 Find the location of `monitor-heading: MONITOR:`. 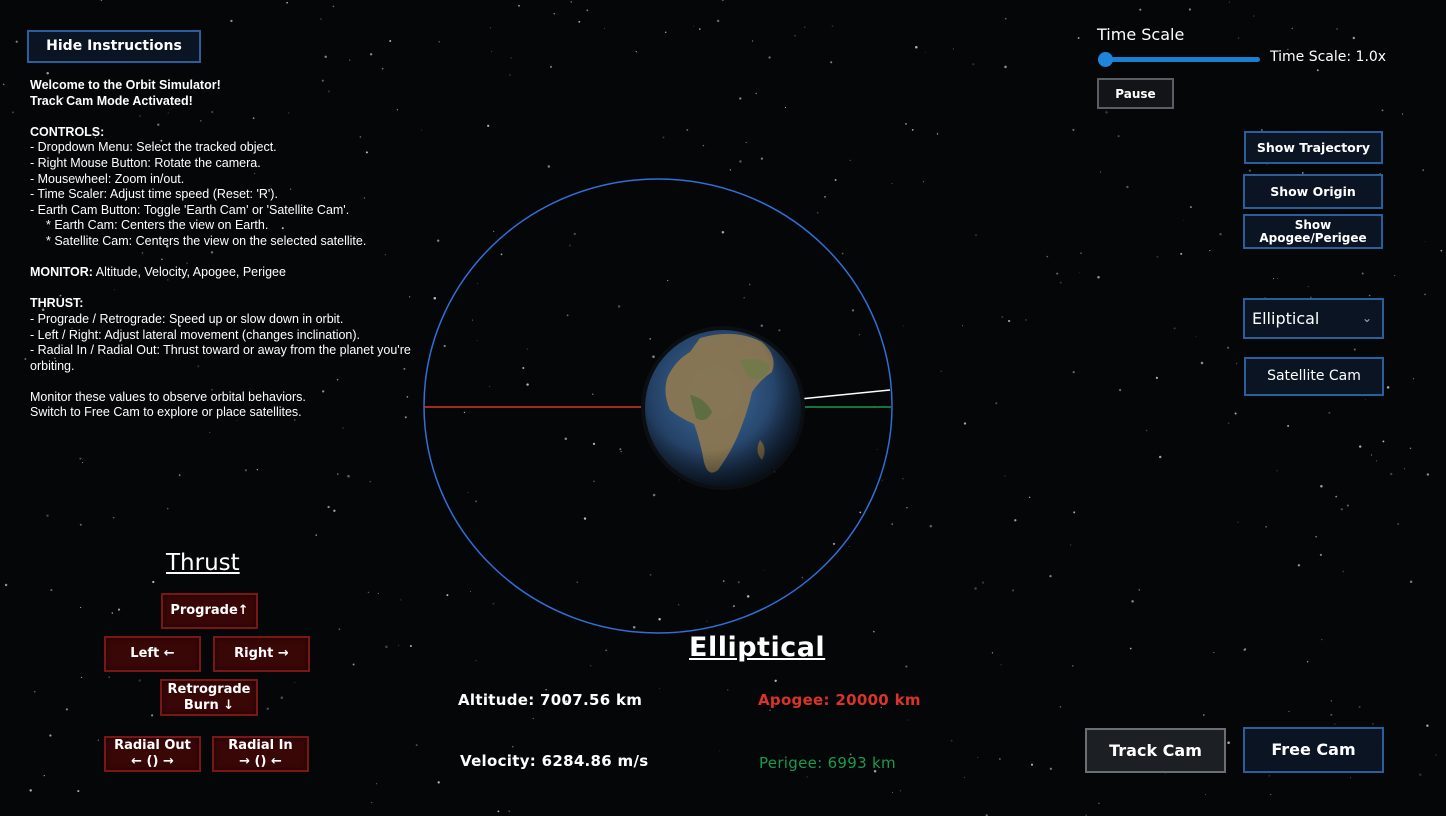

monitor-heading: MONITOR: is located at coordinates (61, 272).